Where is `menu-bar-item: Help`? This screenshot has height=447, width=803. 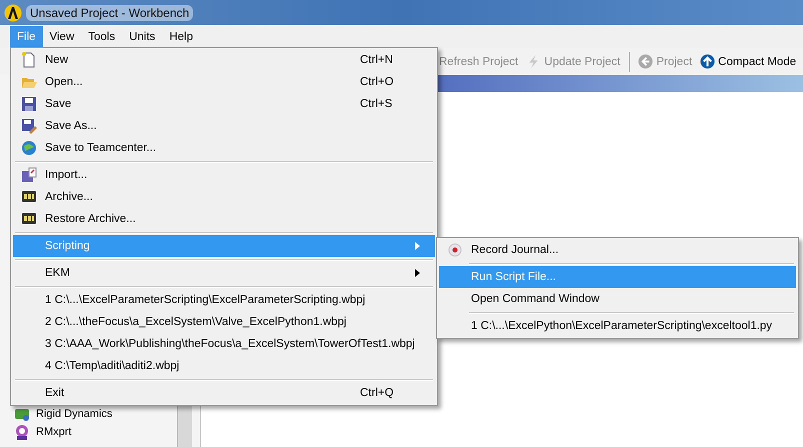
menu-bar-item: Help is located at coordinates (181, 37).